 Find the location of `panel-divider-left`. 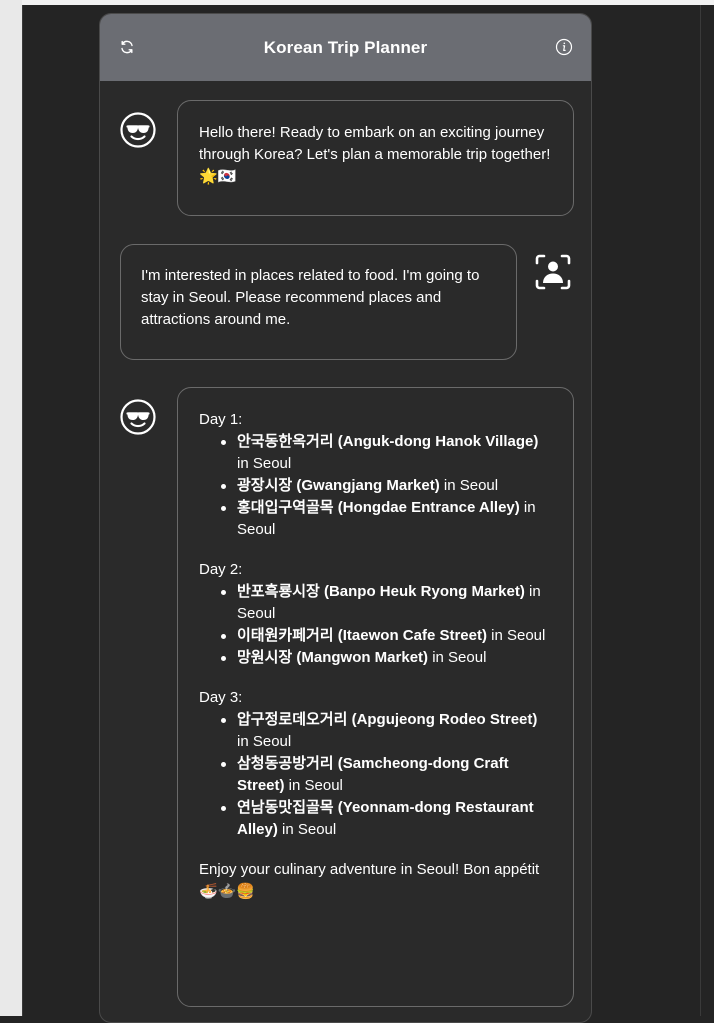

panel-divider-left is located at coordinates (22, 510).